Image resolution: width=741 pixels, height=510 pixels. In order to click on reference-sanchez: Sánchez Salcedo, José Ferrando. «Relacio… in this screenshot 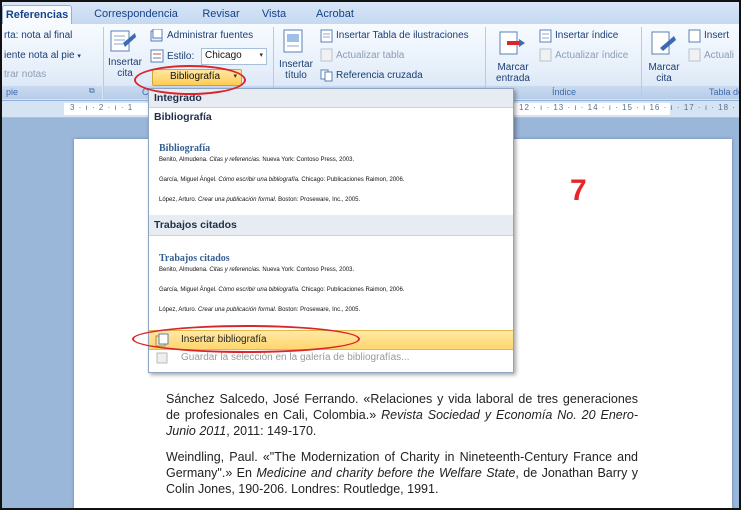, I will do `click(402, 415)`.